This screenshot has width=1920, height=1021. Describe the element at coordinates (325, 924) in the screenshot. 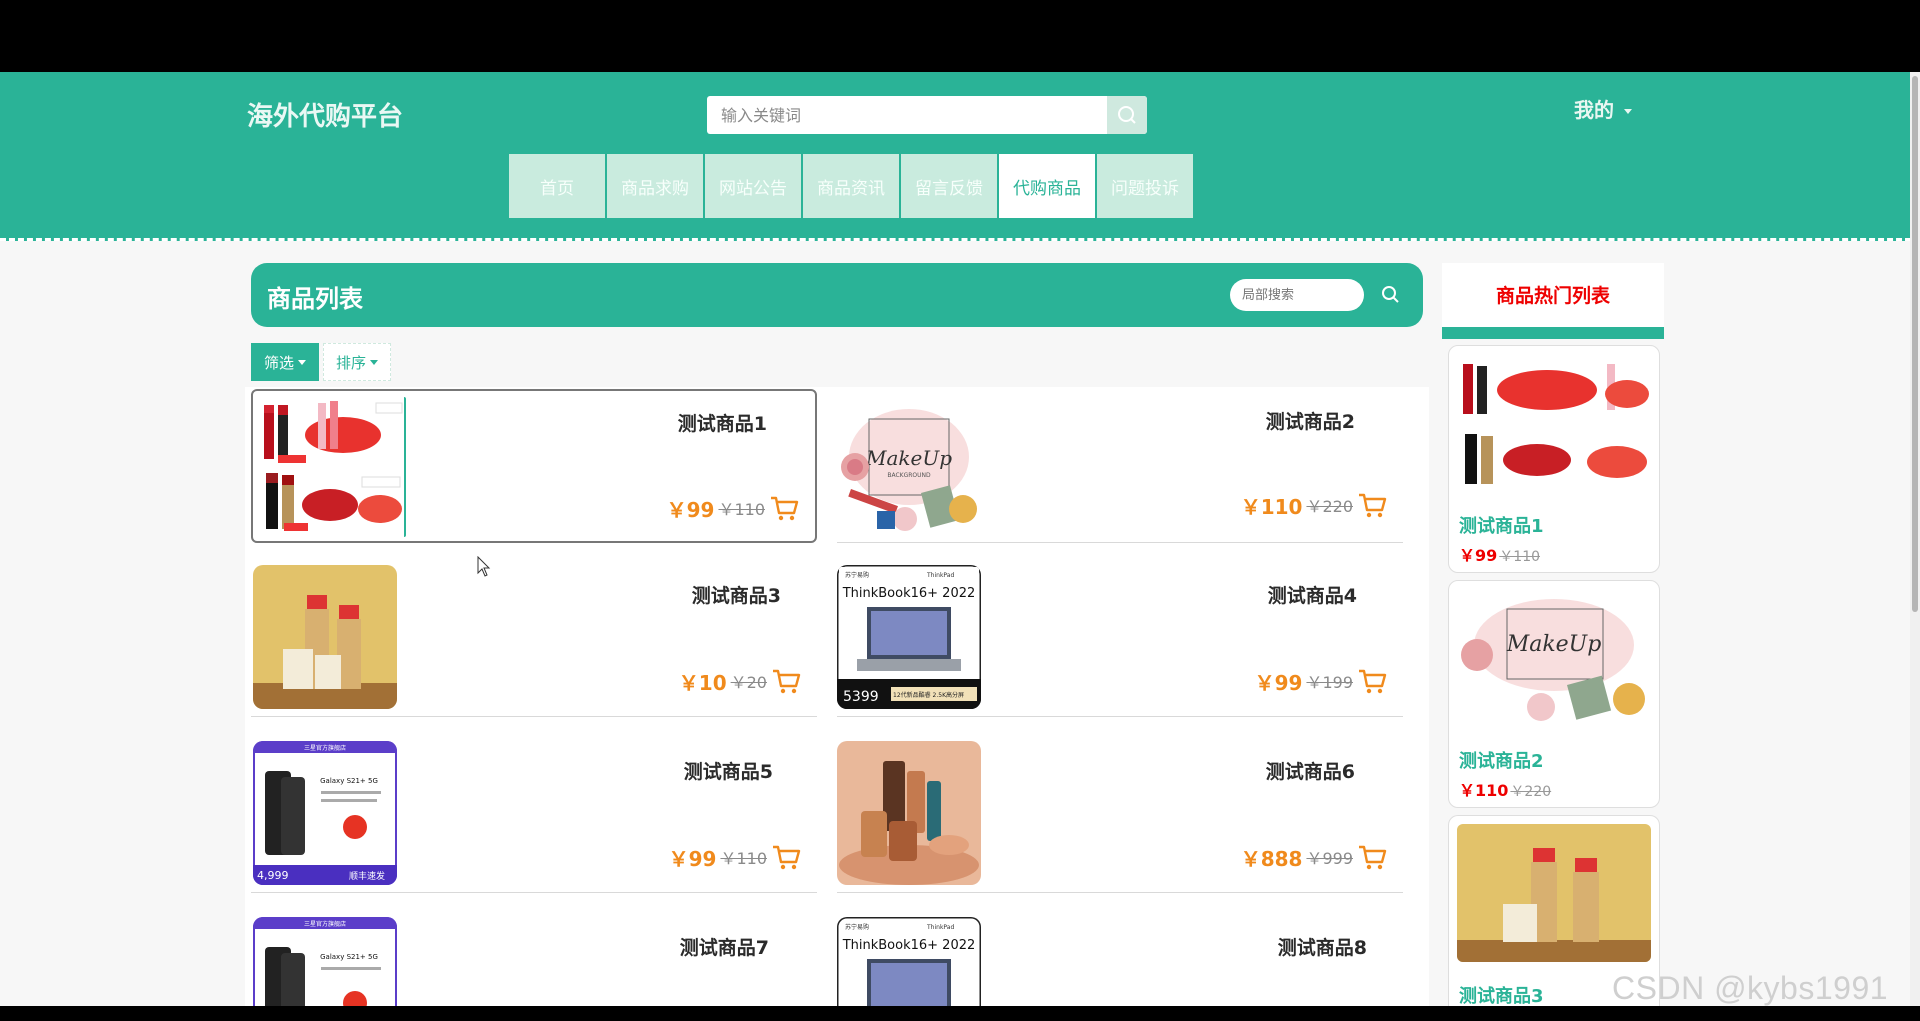

I see `store-banner-text: 三星官方旗舰店` at that location.